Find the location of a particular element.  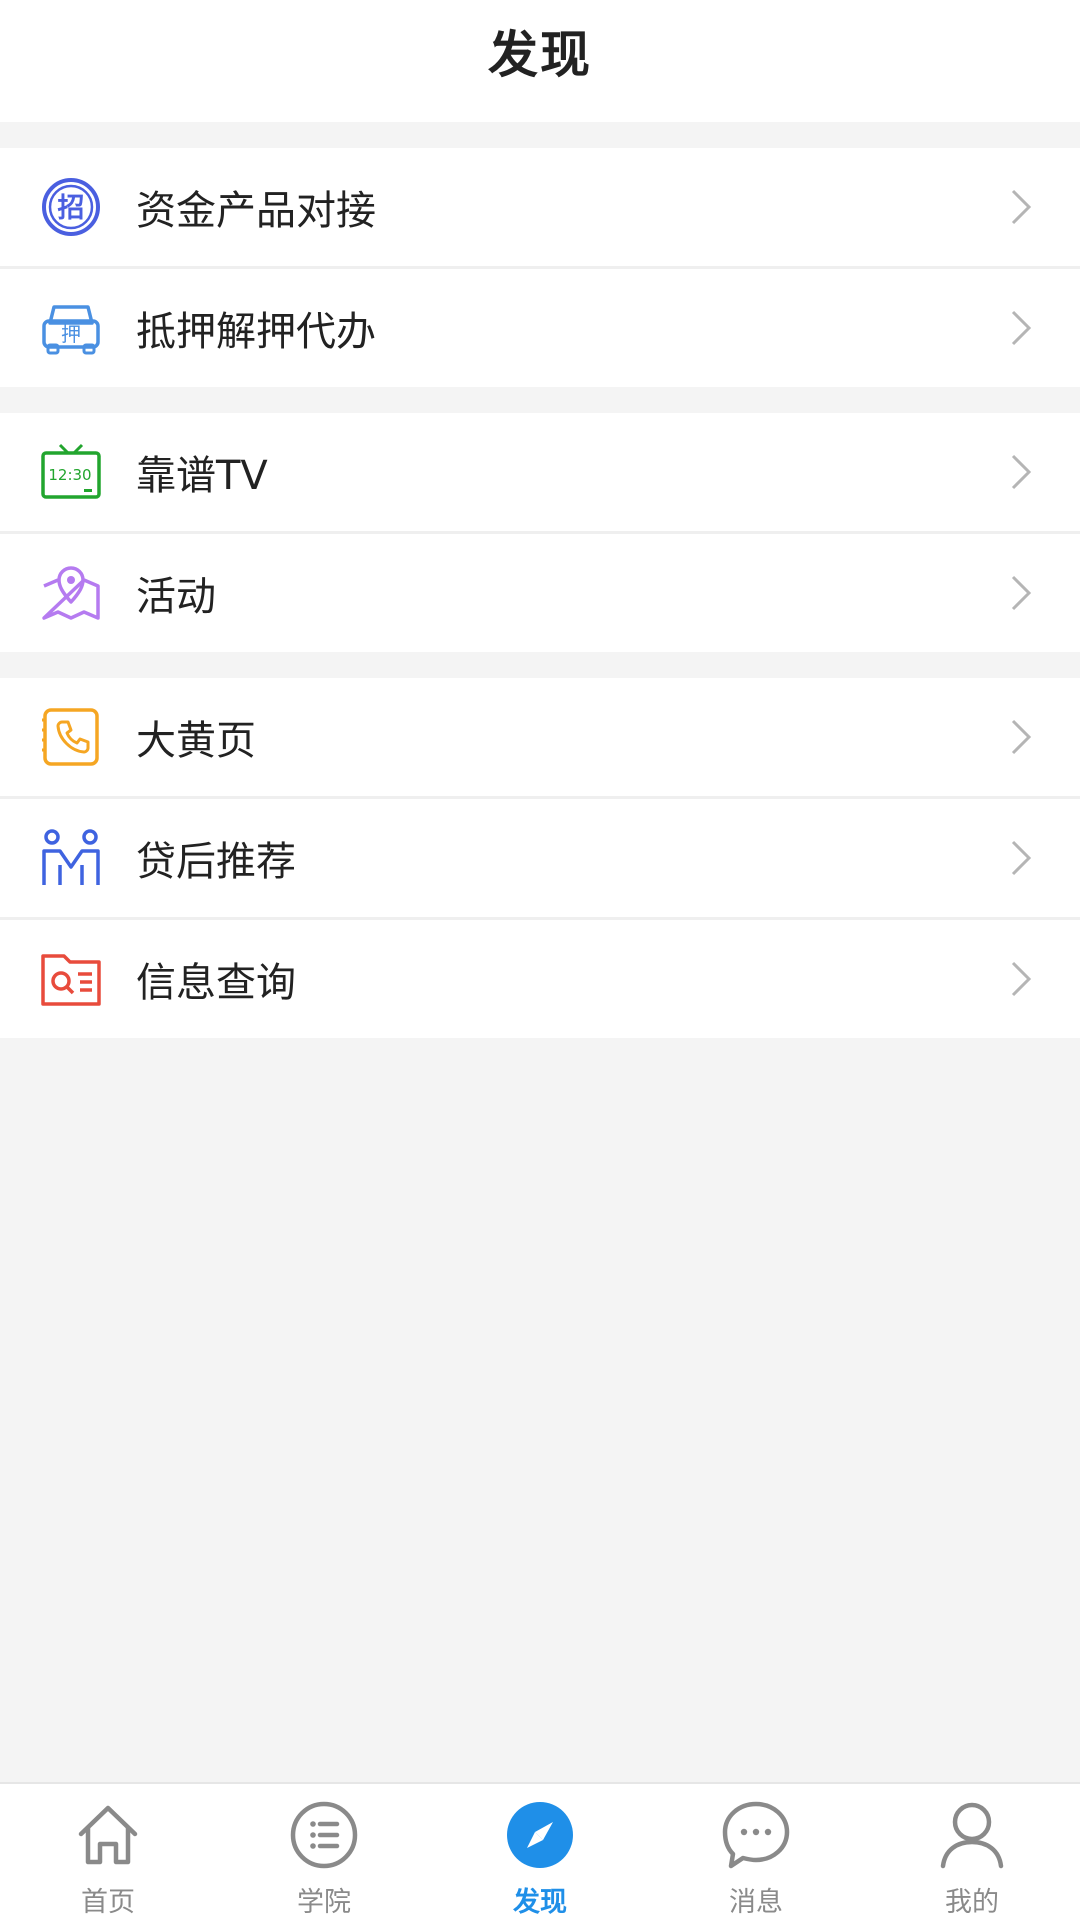

tab-discover: 发现 is located at coordinates (540, 1852).